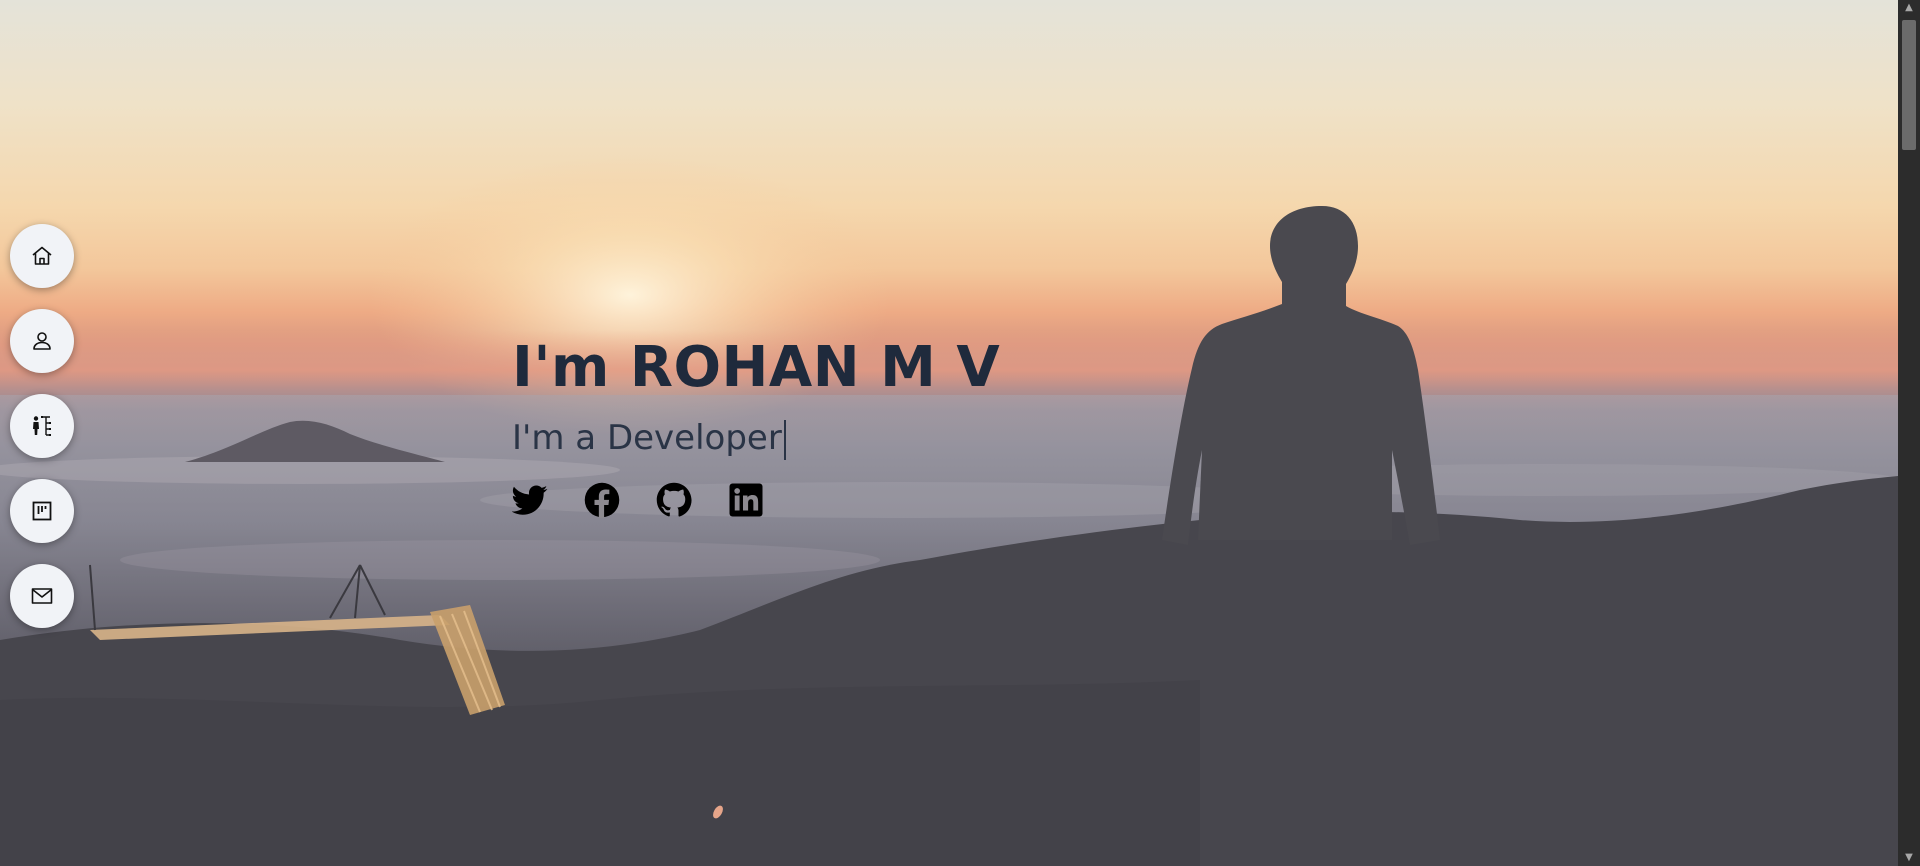  I want to click on github-icon, so click(674, 499).